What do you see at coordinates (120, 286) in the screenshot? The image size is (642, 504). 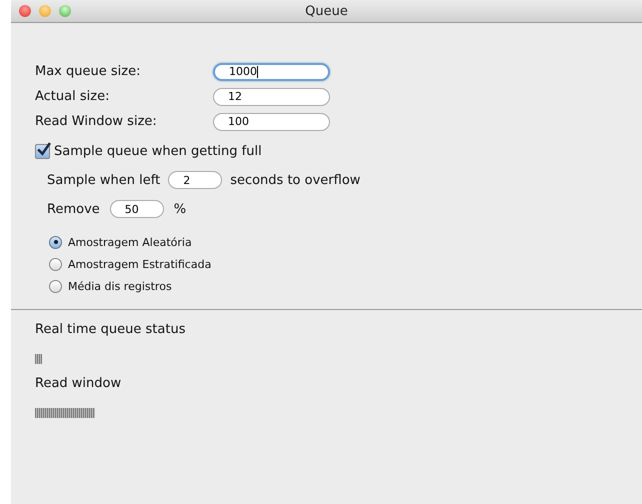 I see `radio-label: Média dis registros` at bounding box center [120, 286].